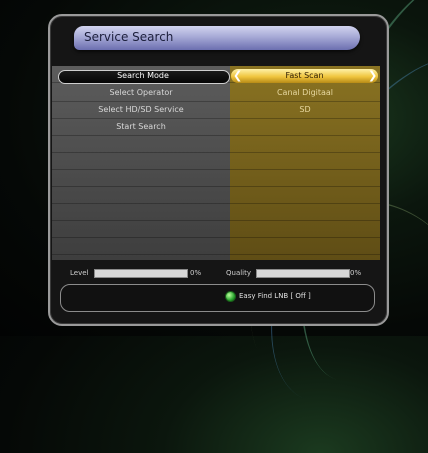 Image resolution: width=428 pixels, height=453 pixels. What do you see at coordinates (217, 298) in the screenshot?
I see `info-box: Easy Find LNB [ Off ]` at bounding box center [217, 298].